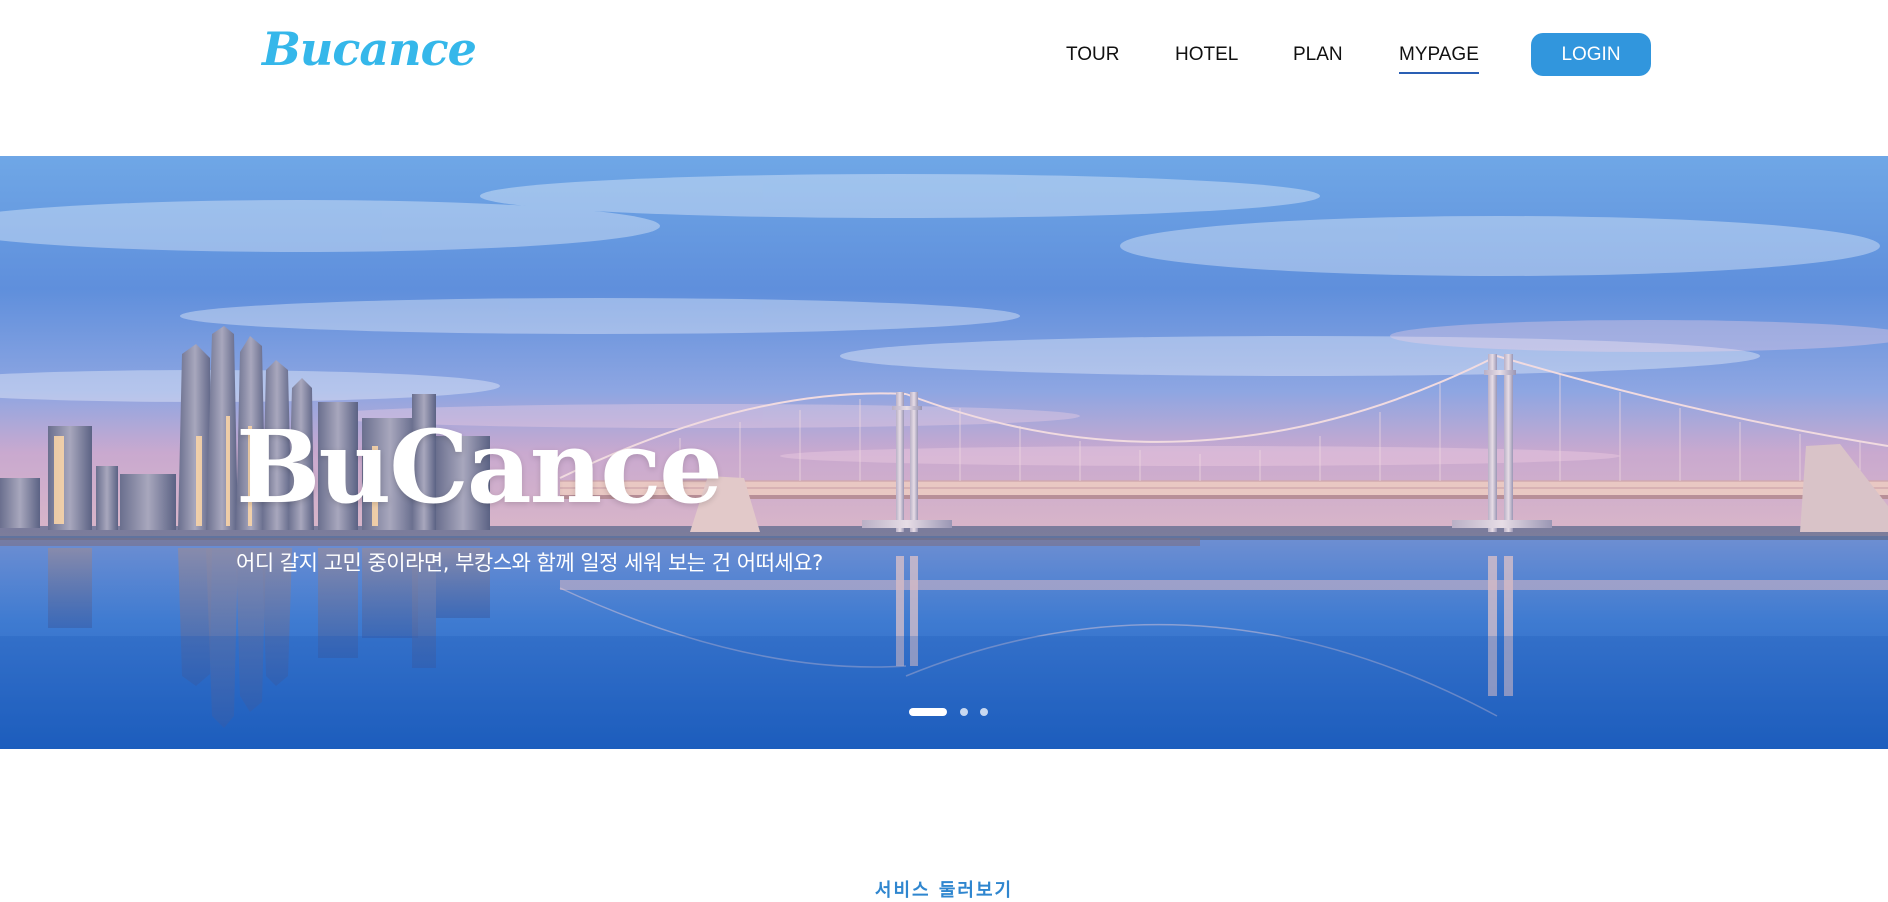 The image size is (1888, 902). What do you see at coordinates (944, 890) in the screenshot?
I see `service-section-label: 서비스 둘러보기` at bounding box center [944, 890].